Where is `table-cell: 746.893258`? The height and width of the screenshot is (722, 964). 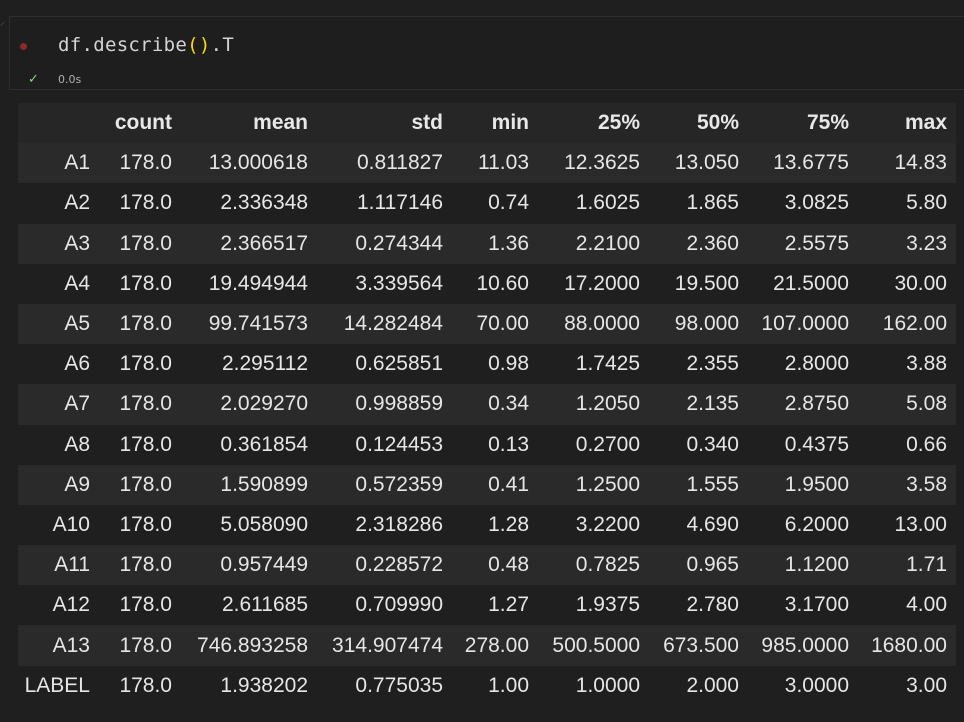 table-cell: 746.893258 is located at coordinates (252, 645).